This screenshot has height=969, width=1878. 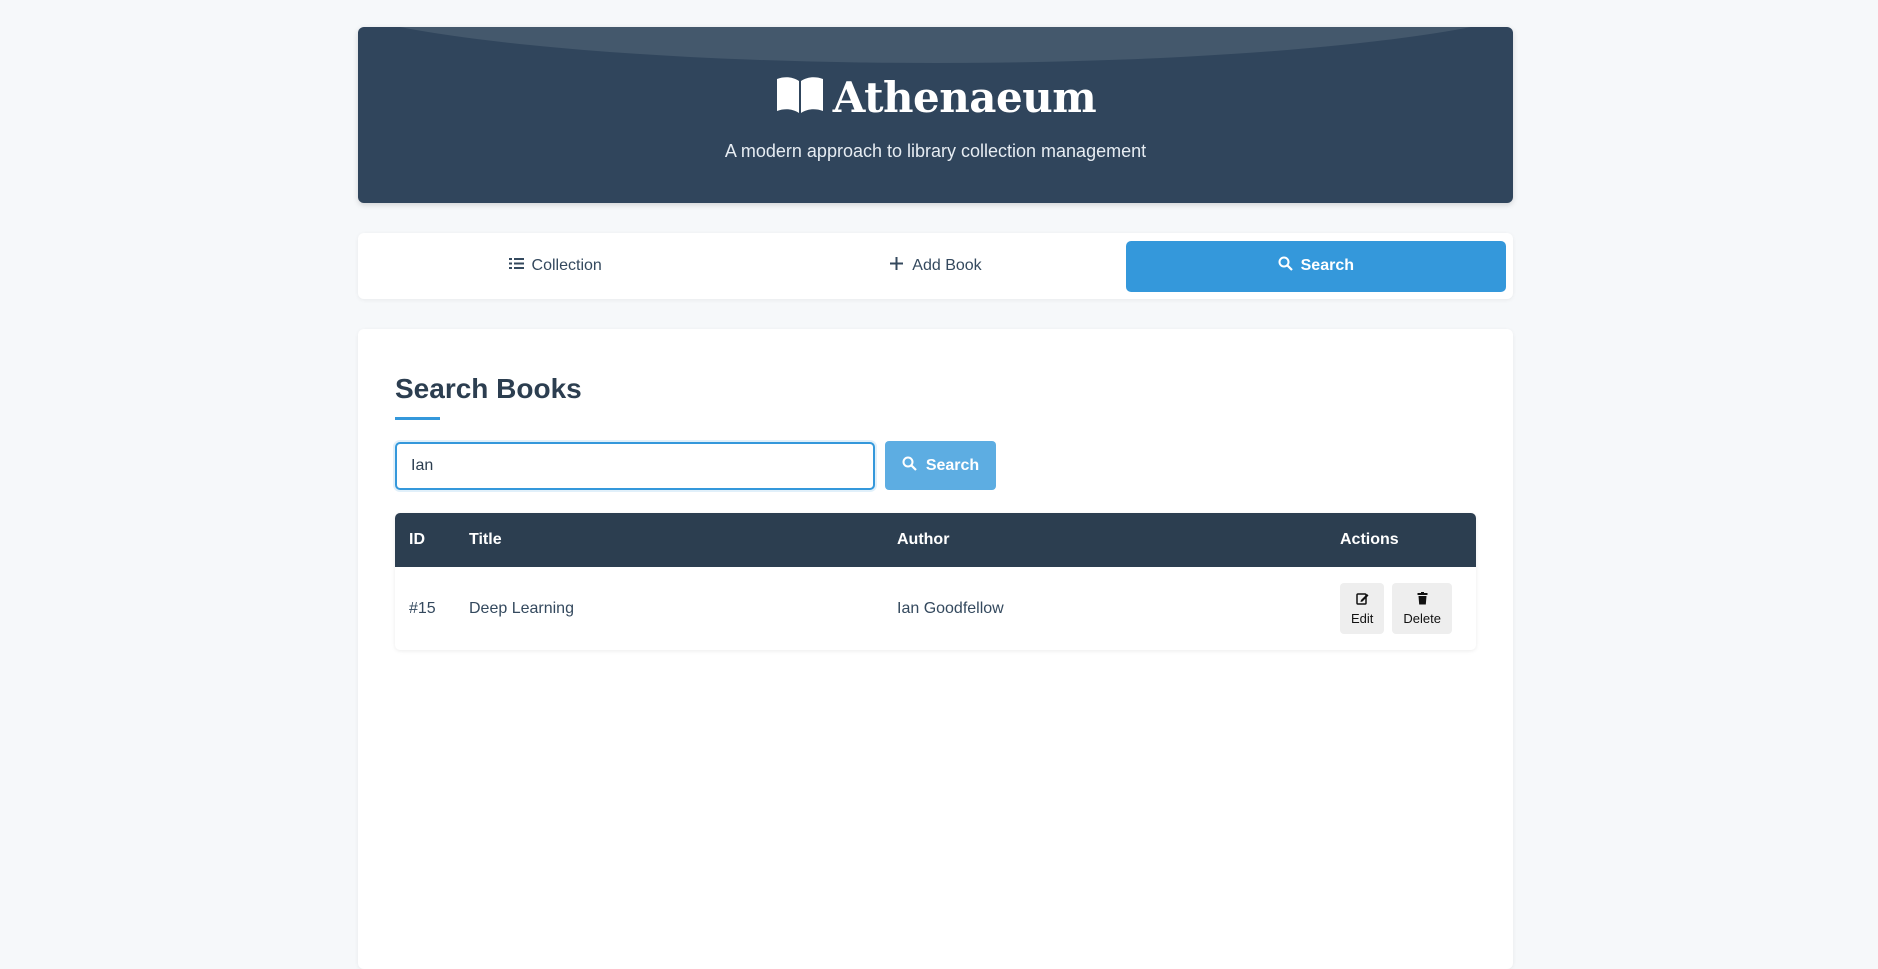 What do you see at coordinates (952, 465) in the screenshot?
I see `search-button-label: Search` at bounding box center [952, 465].